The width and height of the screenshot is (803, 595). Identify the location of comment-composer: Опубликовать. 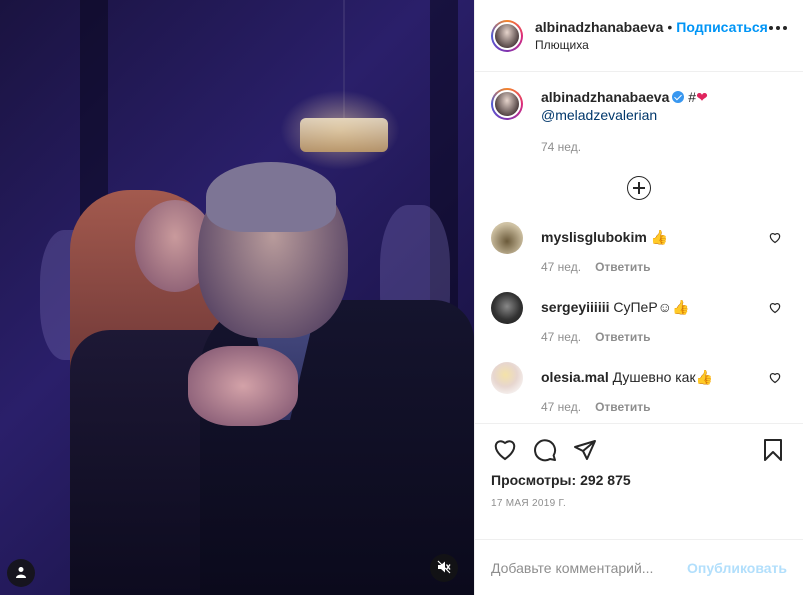
(639, 567).